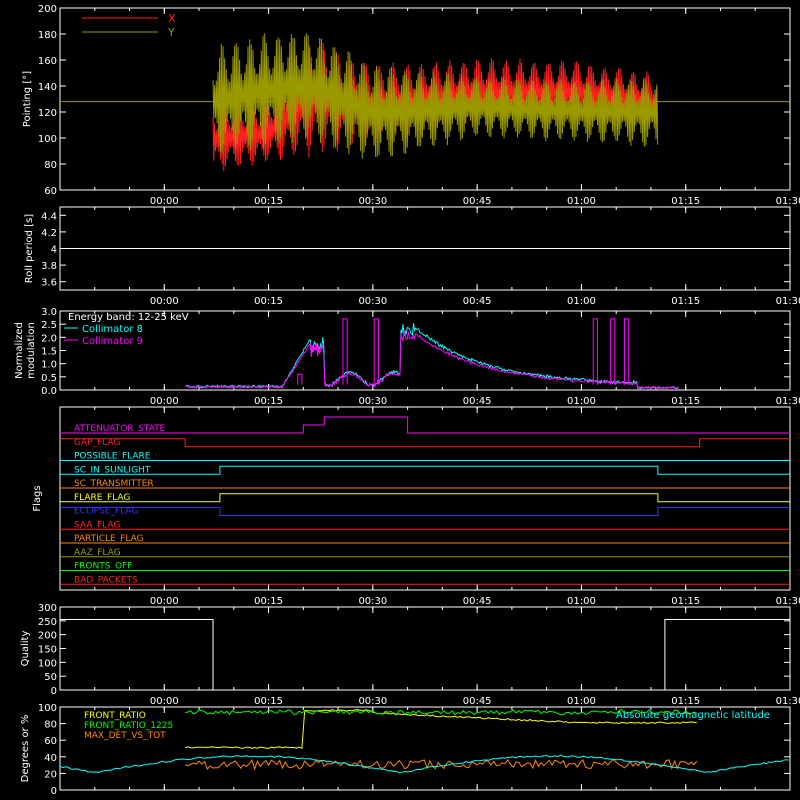 The width and height of the screenshot is (800, 800). Describe the element at coordinates (685, 201) in the screenshot. I see `pointing-xtick-label: 01:15` at that location.